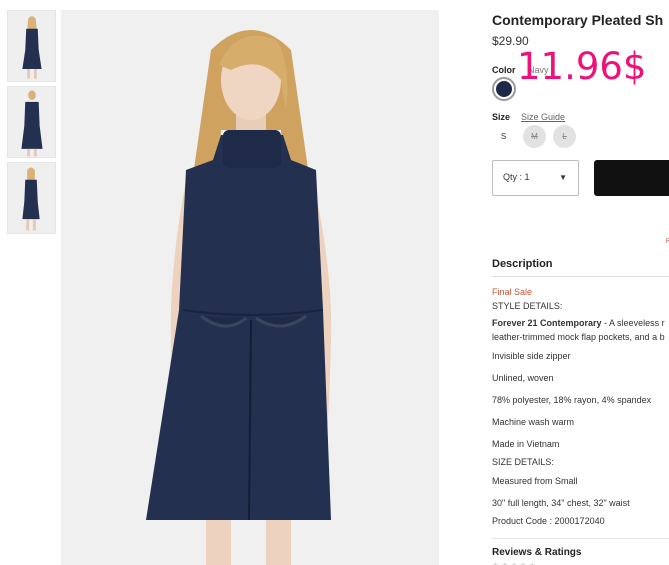 This screenshot has height=565, width=669. What do you see at coordinates (535, 481) in the screenshot?
I see `description-line: Measured from Small` at bounding box center [535, 481].